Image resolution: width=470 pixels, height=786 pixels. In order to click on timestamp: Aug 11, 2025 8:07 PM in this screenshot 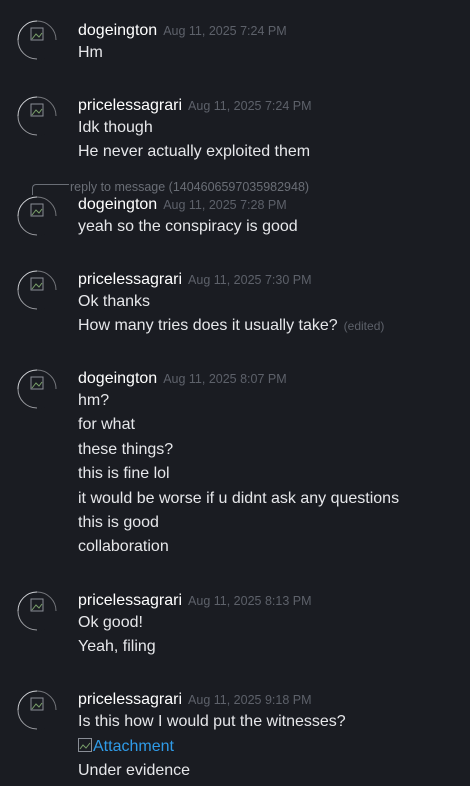, I will do `click(225, 379)`.